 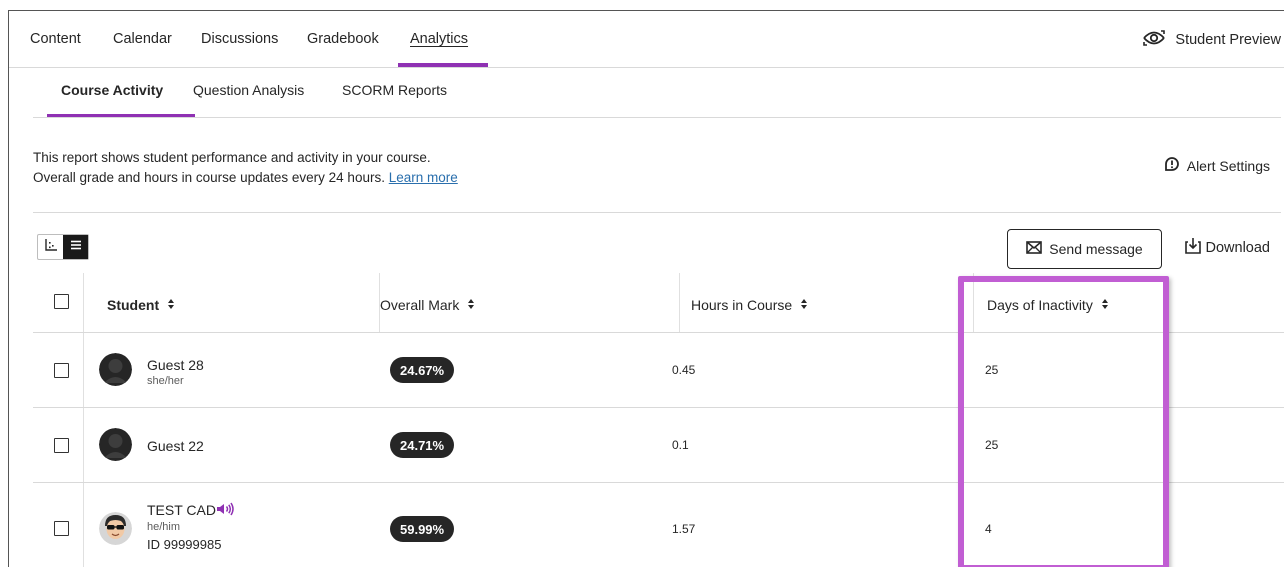 I want to click on subtab-scorm-reports: SCORM Reports, so click(x=394, y=90).